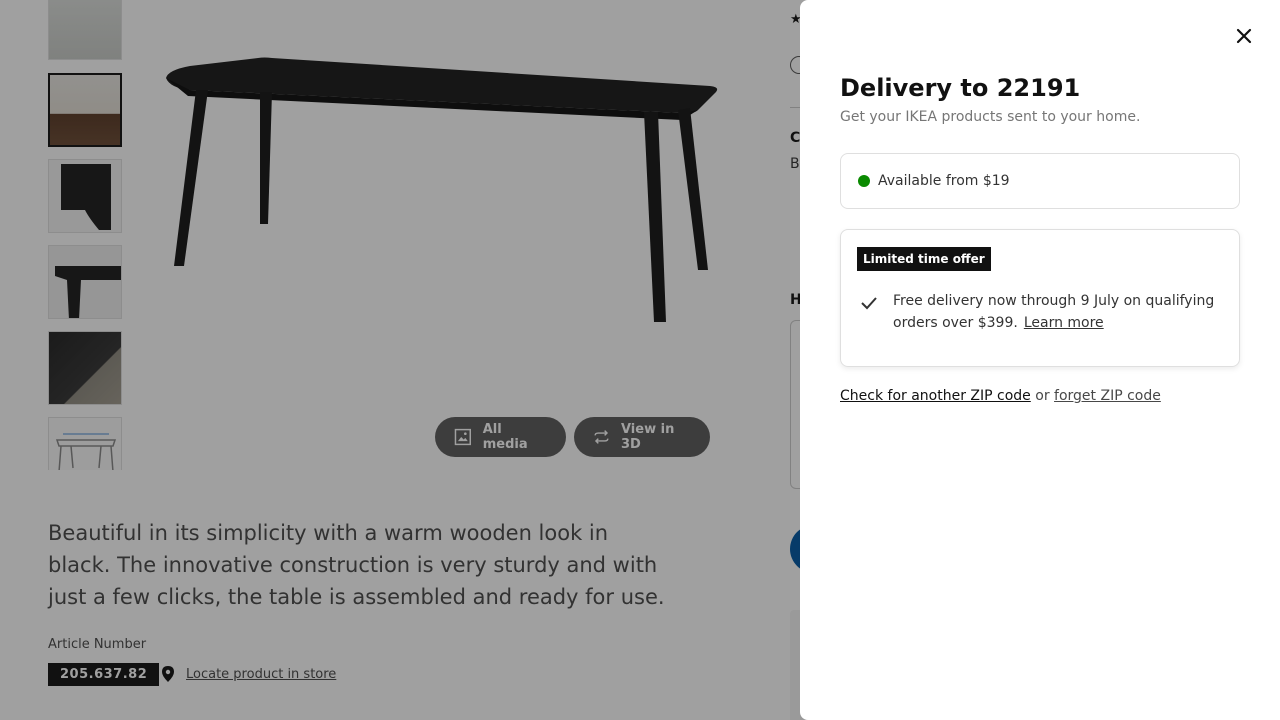  What do you see at coordinates (869, 303) in the screenshot?
I see `checkmark-icon` at bounding box center [869, 303].